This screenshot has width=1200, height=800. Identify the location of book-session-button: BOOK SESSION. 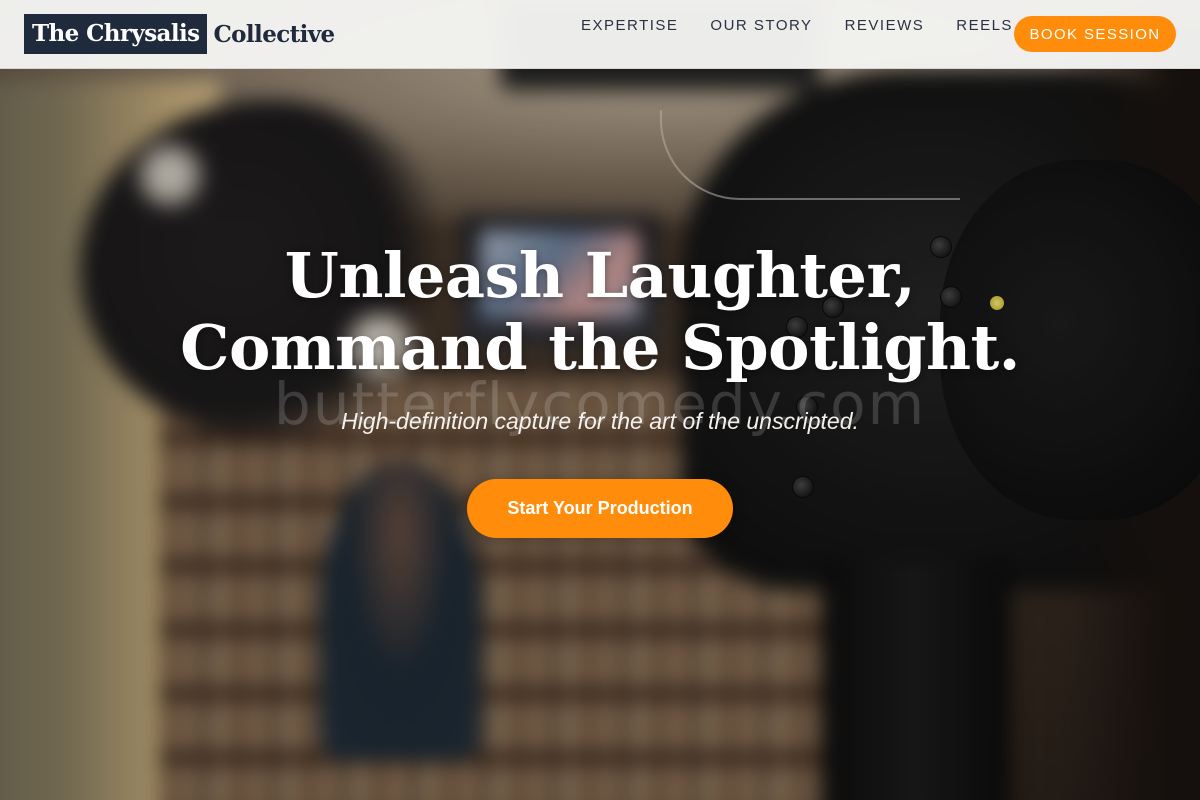
(1095, 34).